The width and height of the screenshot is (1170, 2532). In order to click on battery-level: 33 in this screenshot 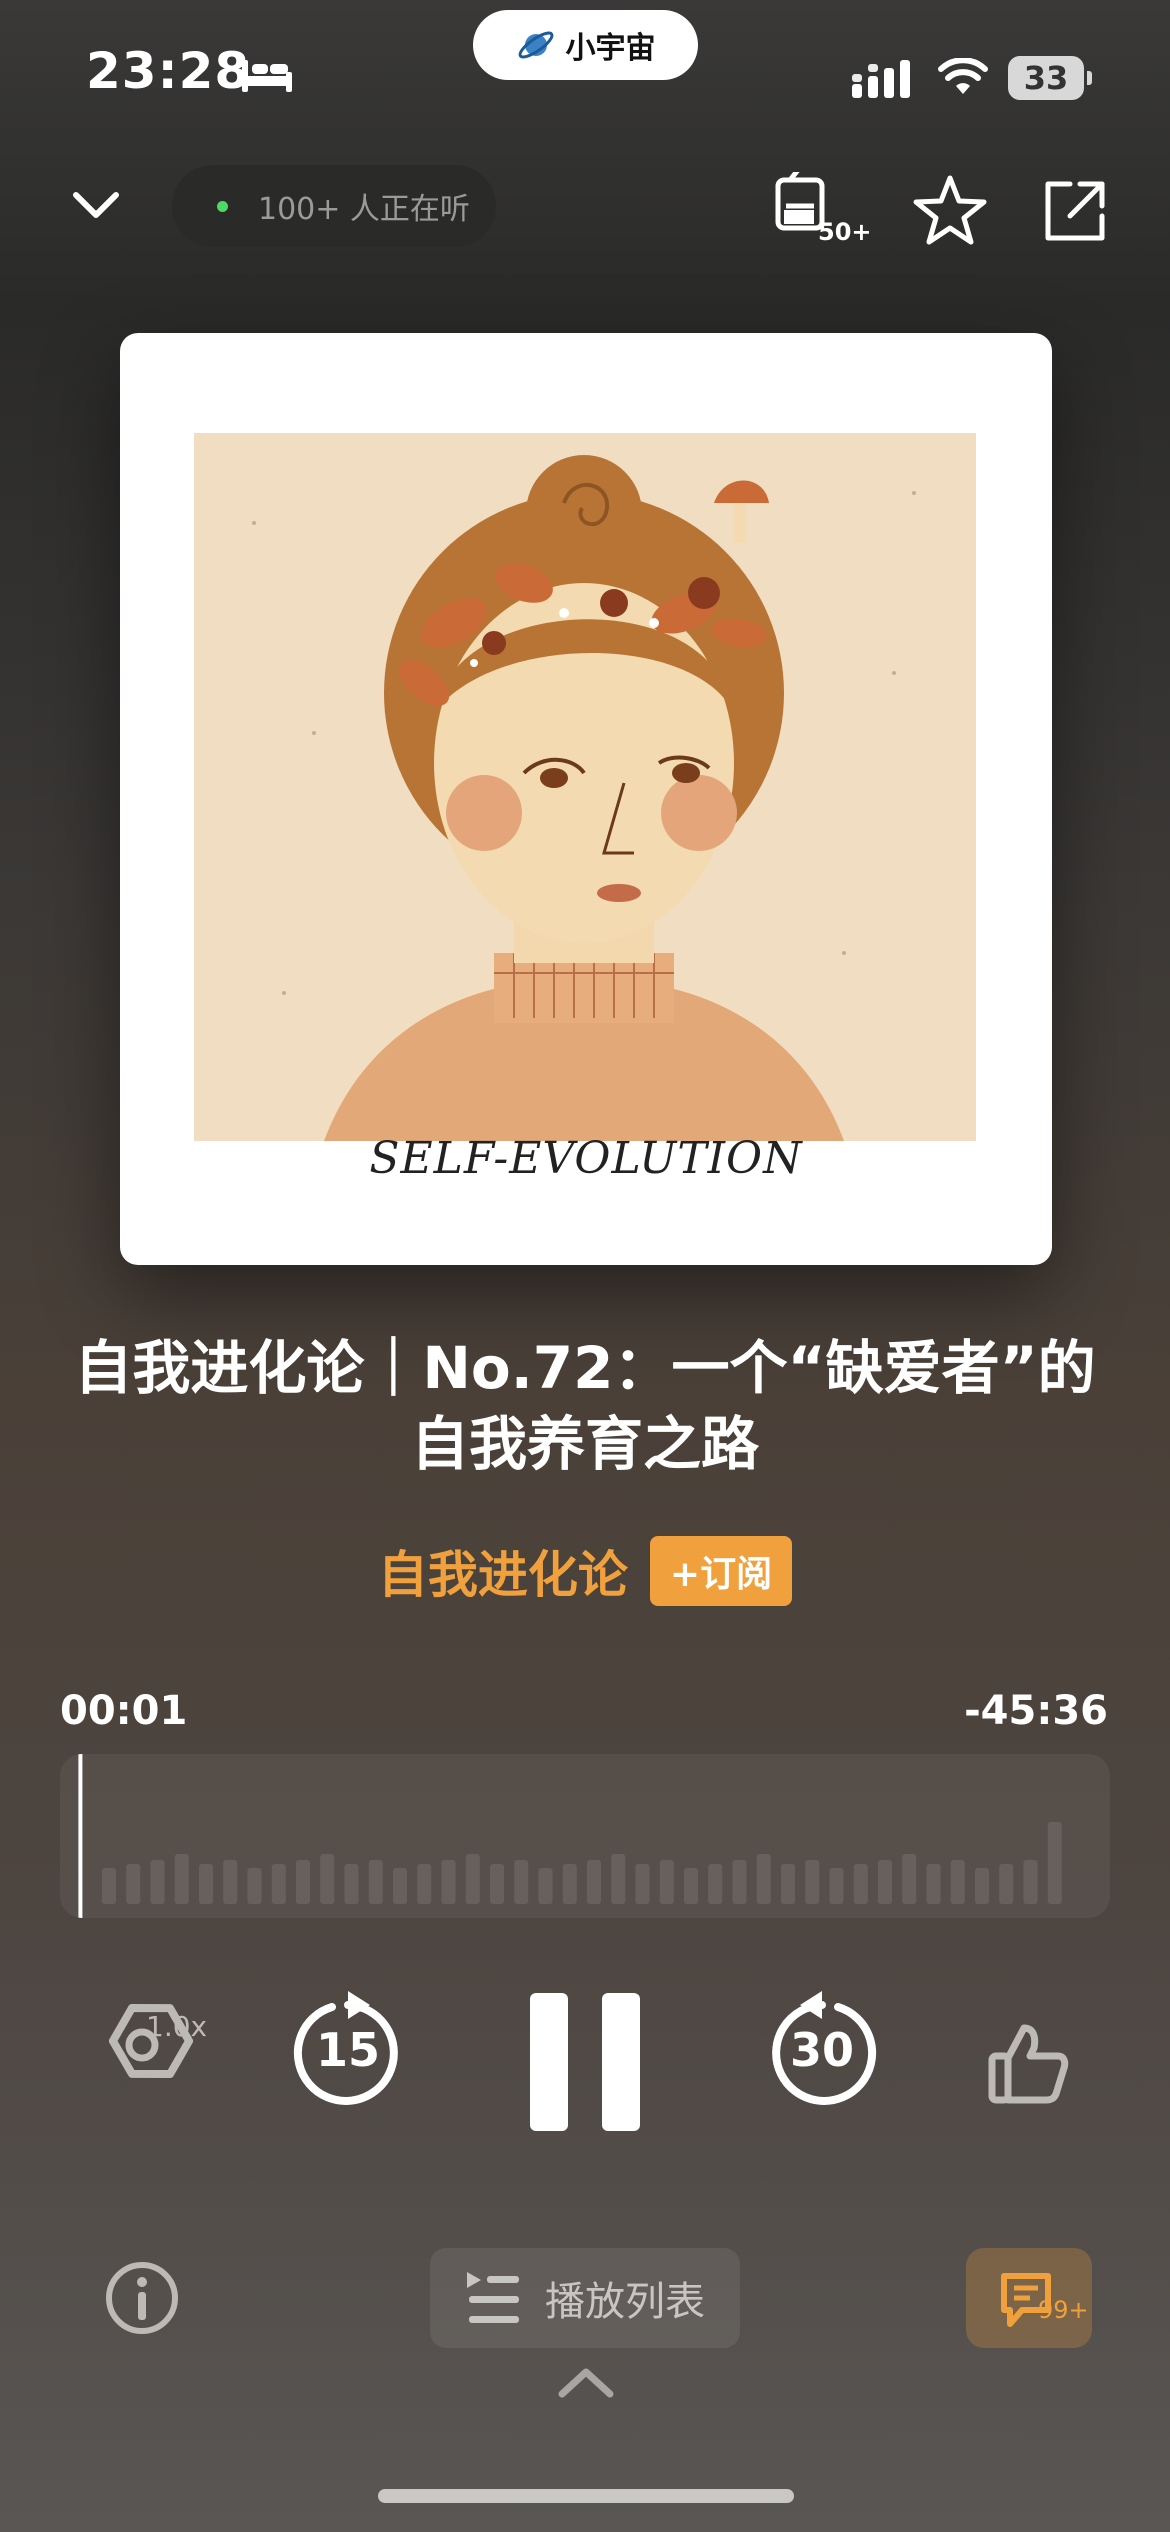, I will do `click(1046, 78)`.